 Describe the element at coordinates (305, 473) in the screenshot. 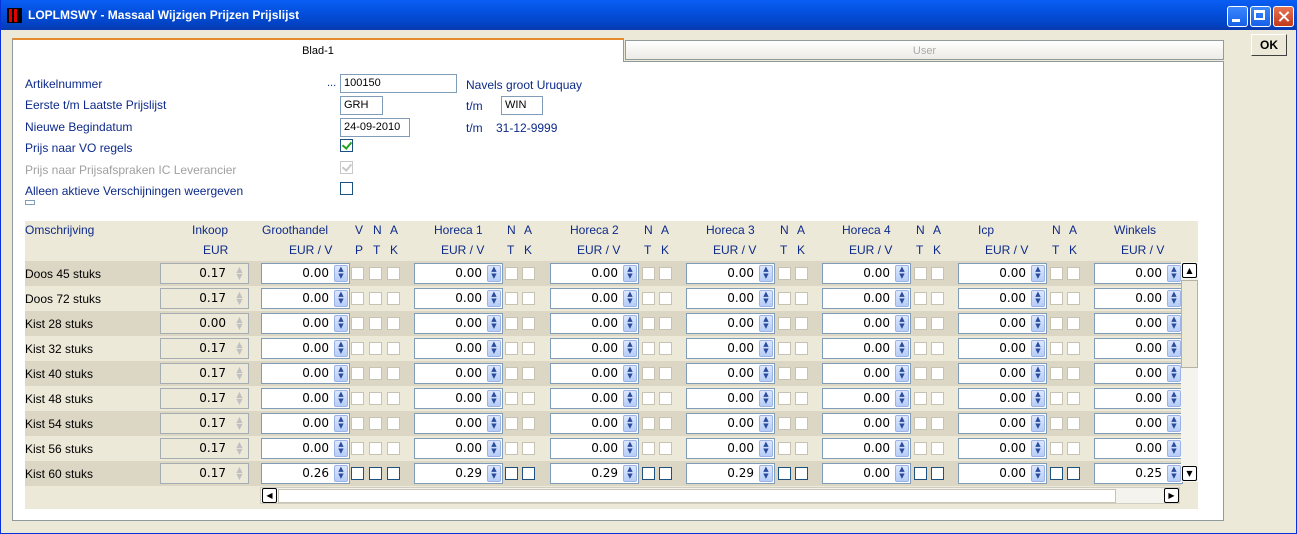

I see `groothandel-price: 0.26 ▲ ▼` at that location.